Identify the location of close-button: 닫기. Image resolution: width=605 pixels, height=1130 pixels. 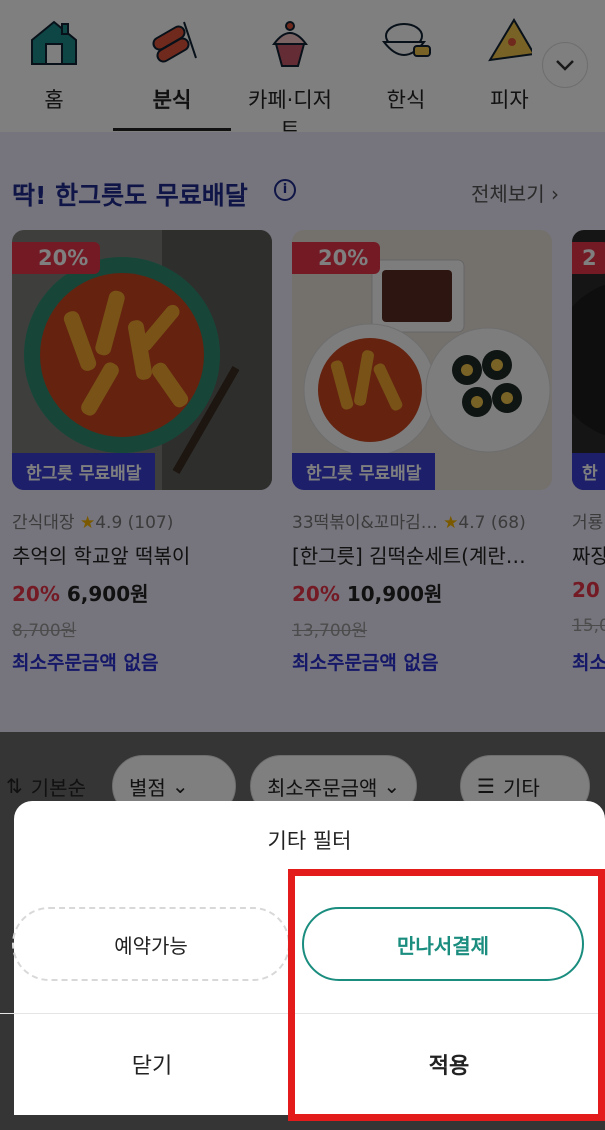
(152, 1064).